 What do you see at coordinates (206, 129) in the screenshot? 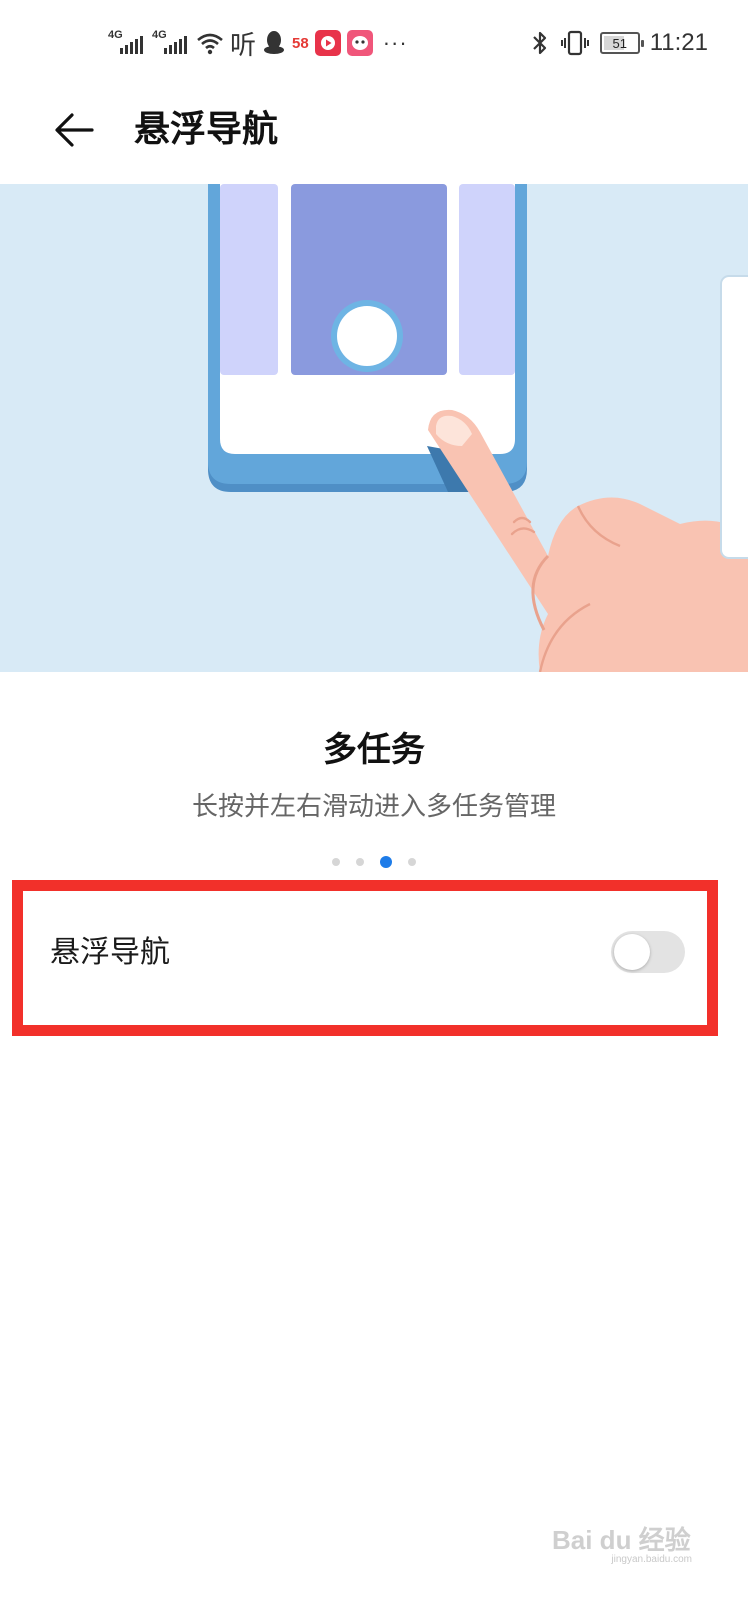
I see `page-title: 悬浮导航` at bounding box center [206, 129].